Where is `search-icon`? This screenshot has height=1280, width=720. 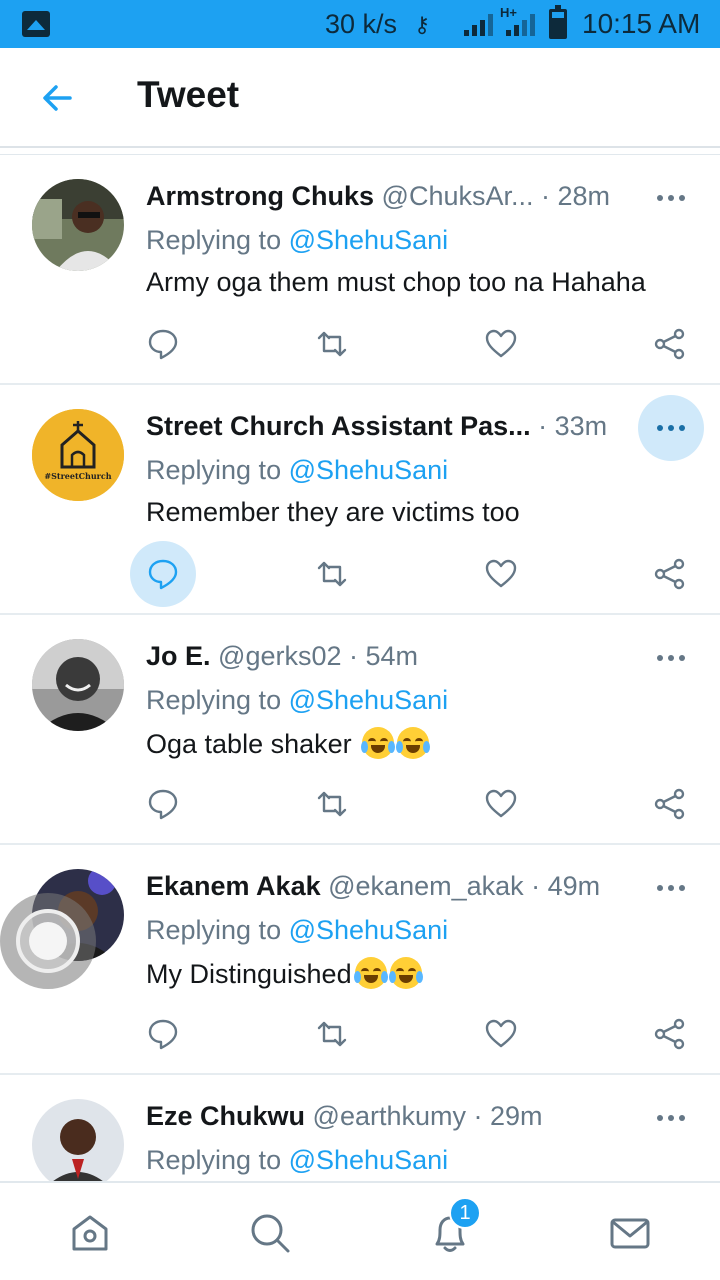 search-icon is located at coordinates (270, 1233).